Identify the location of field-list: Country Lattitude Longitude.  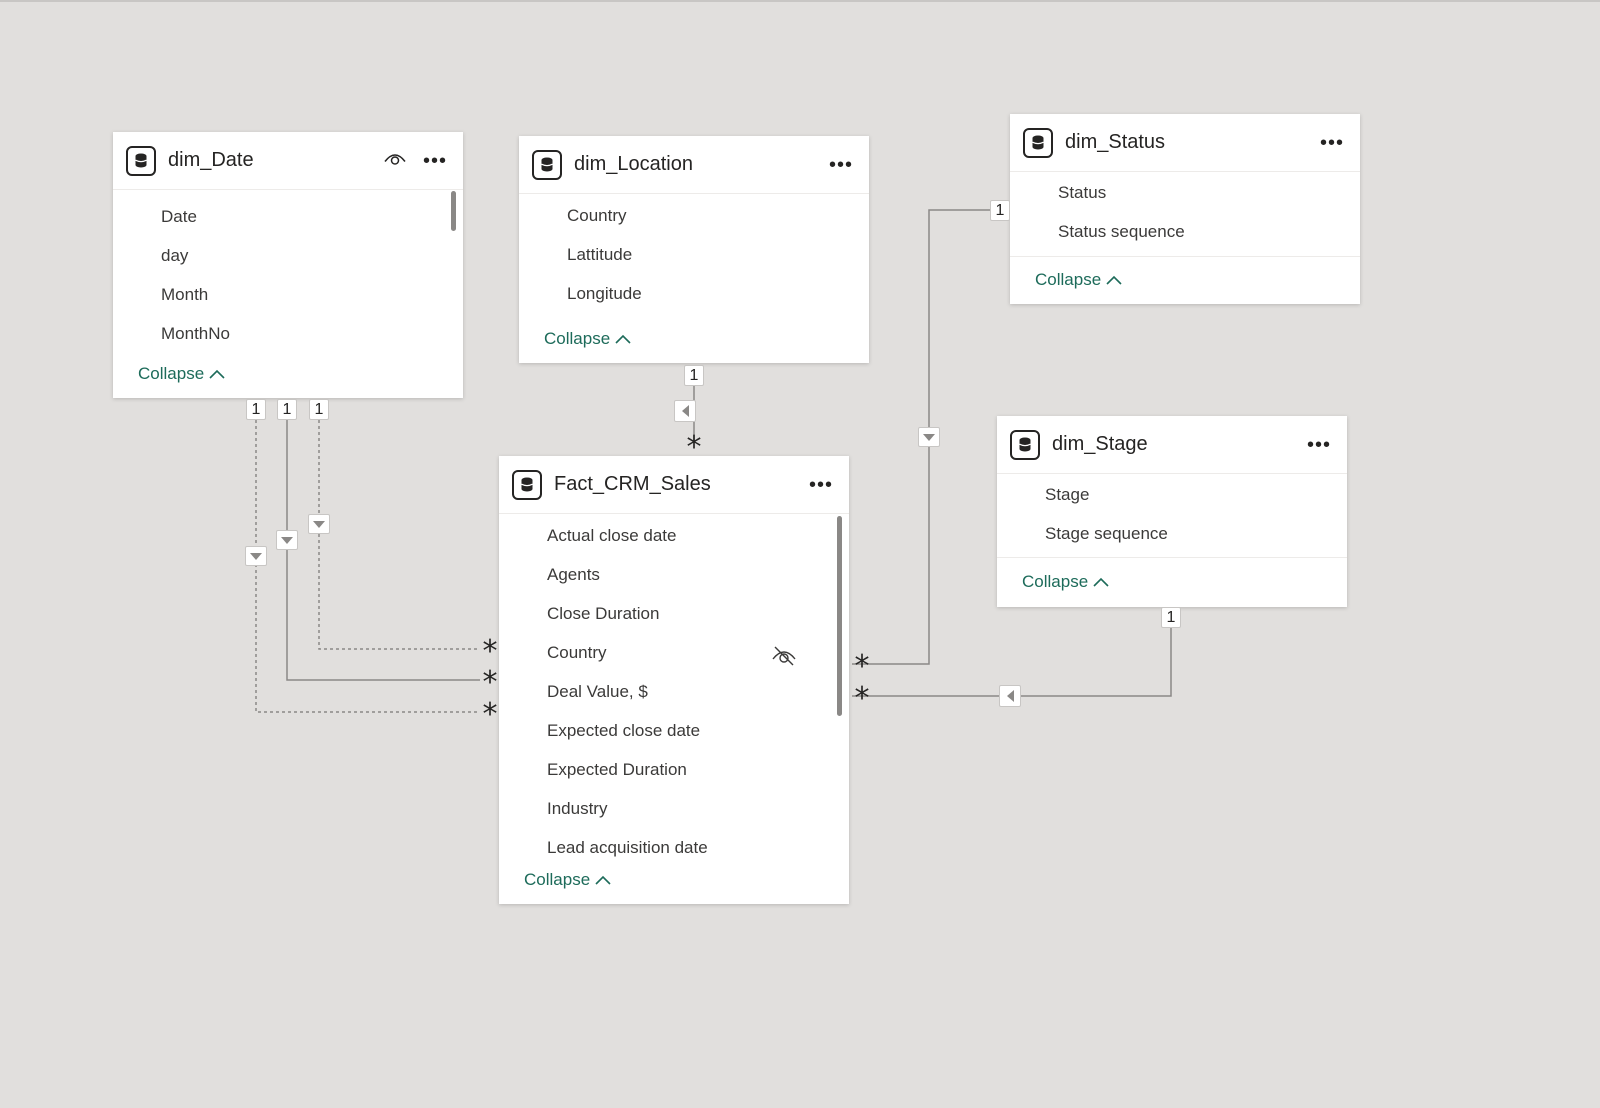
(694, 253).